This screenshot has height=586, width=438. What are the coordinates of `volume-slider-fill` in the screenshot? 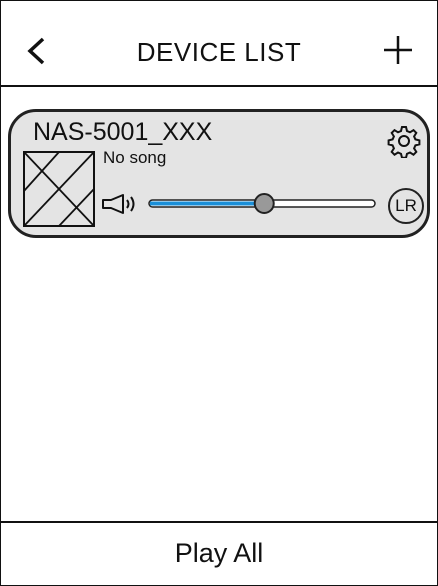 It's located at (207, 203).